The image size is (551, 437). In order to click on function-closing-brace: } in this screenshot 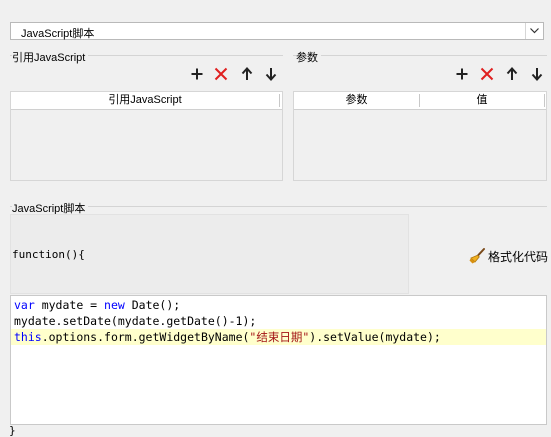, I will do `click(12, 430)`.